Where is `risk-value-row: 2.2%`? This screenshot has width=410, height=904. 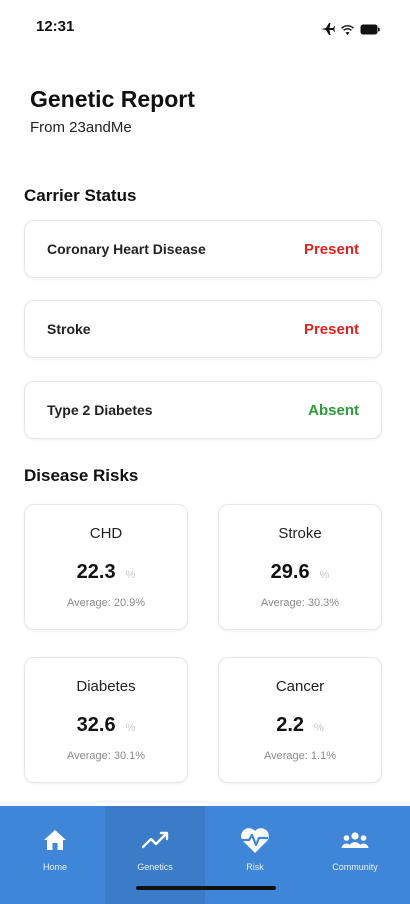 risk-value-row: 2.2% is located at coordinates (300, 725).